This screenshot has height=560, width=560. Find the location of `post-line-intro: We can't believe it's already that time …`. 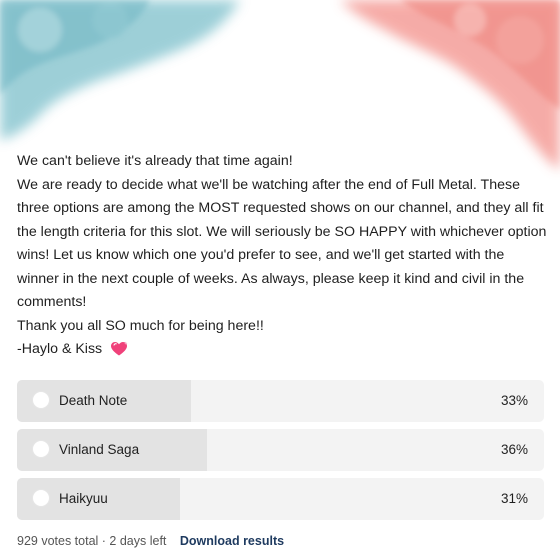

post-line-intro: We can't believe it's already that time … is located at coordinates (155, 161).